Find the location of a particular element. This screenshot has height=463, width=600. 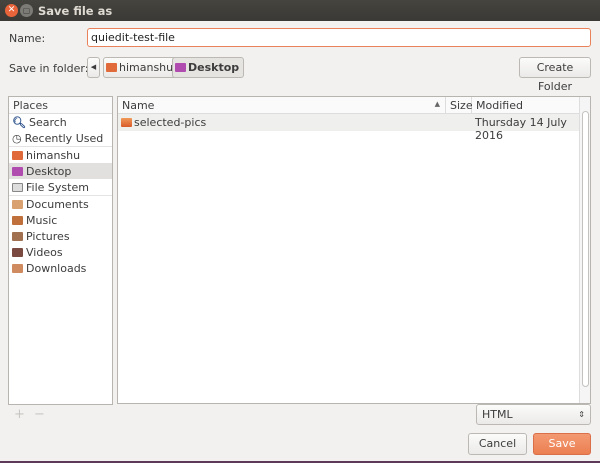

places-header: Places is located at coordinates (60, 105).